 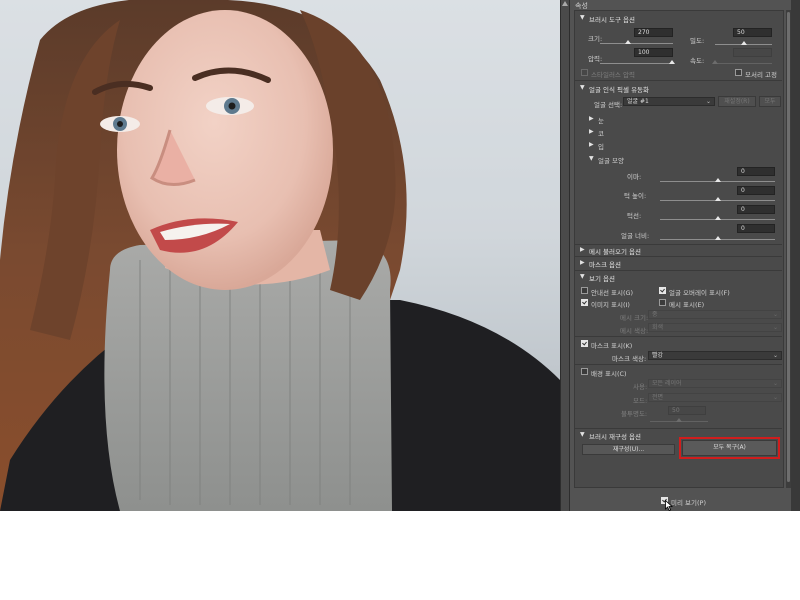 I want to click on chin-height-label: 턱 높이:, so click(x=635, y=196).